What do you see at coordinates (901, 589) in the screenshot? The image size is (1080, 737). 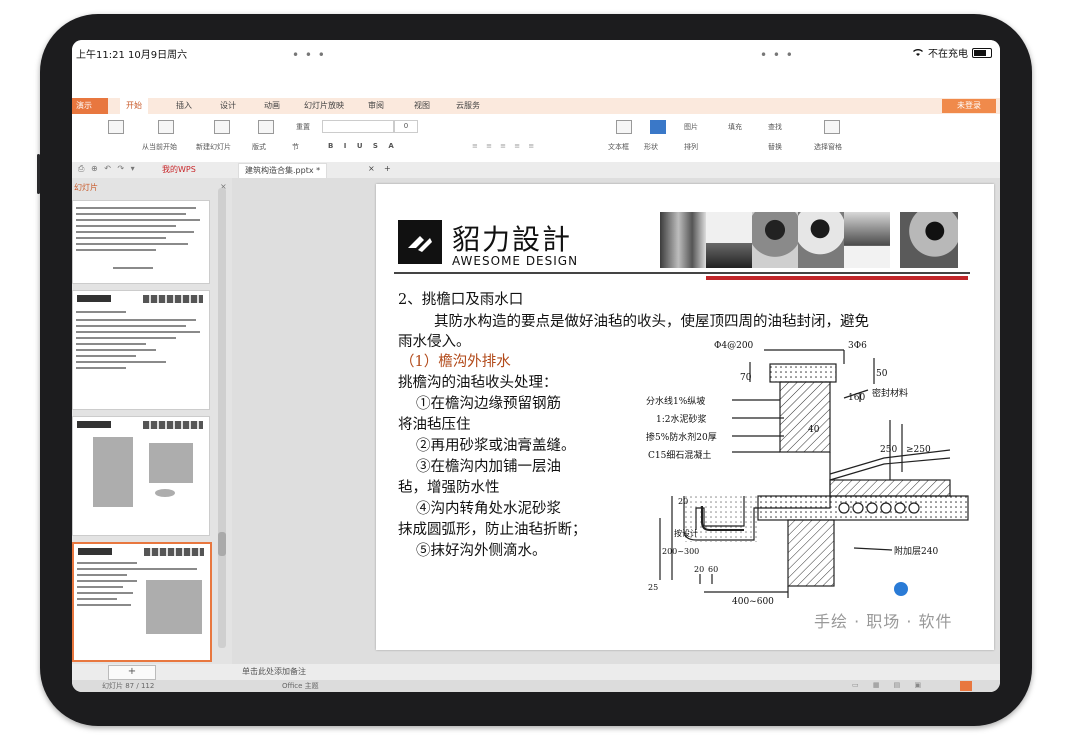 I see `pointer-cursor-icon` at bounding box center [901, 589].